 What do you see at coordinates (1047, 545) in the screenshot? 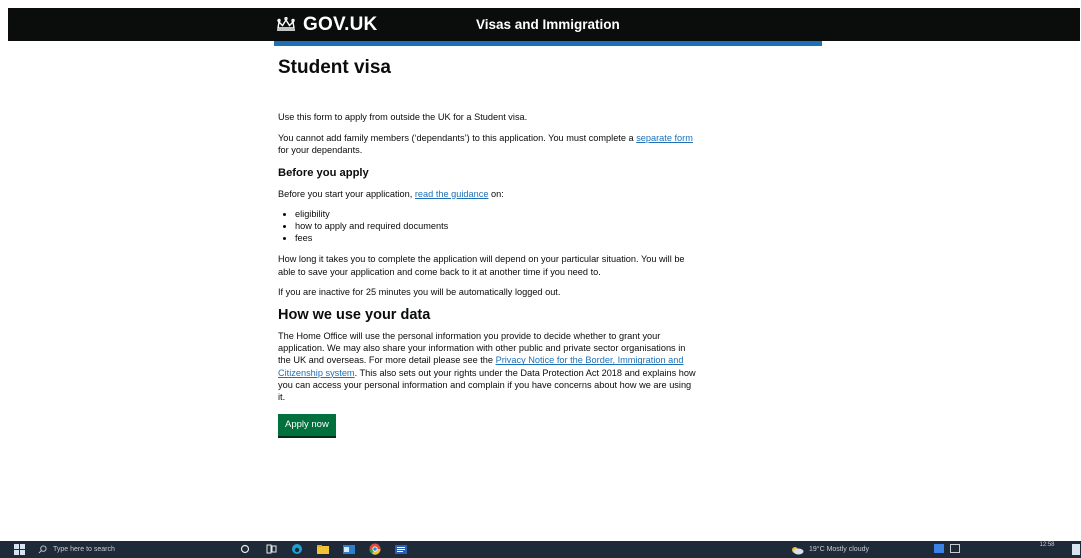
I see `clock-time: 12:58` at bounding box center [1047, 545].